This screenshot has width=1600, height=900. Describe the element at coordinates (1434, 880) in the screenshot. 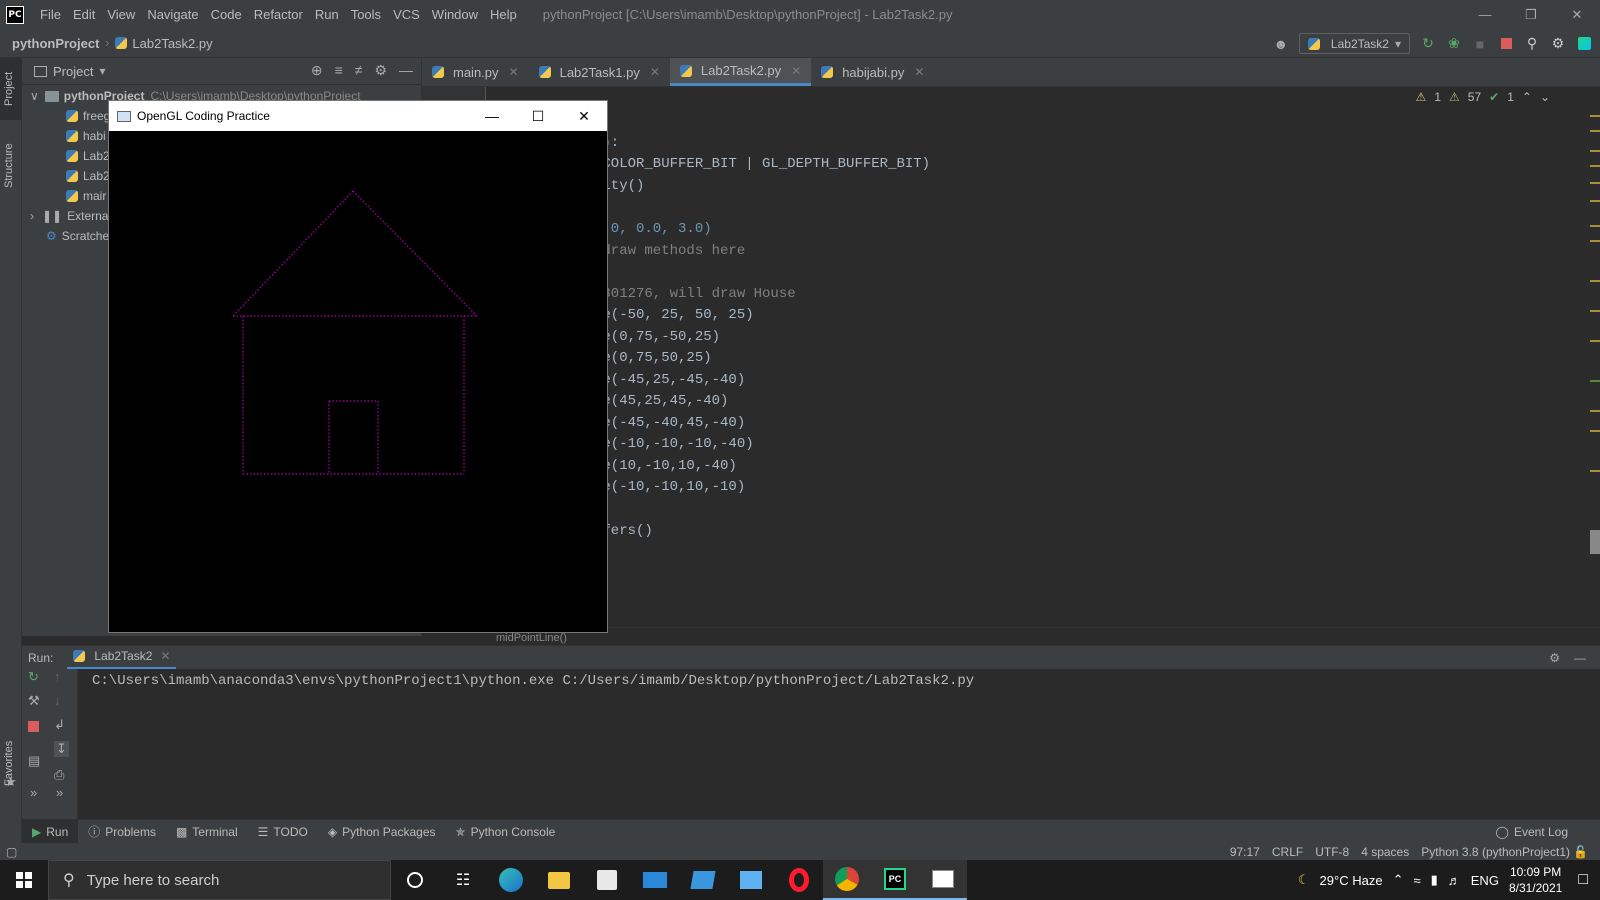

I see `battery-icon: ▮` at that location.